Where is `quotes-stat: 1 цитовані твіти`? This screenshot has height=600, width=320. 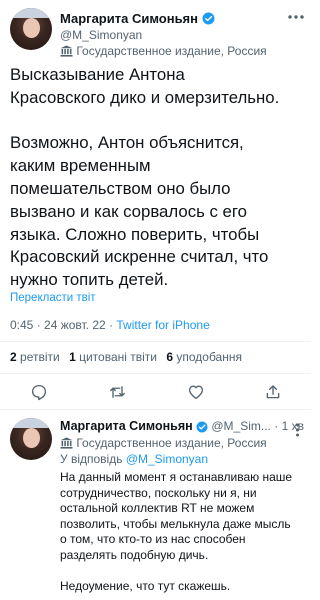
quotes-stat: 1 цитовані твіти is located at coordinates (114, 357).